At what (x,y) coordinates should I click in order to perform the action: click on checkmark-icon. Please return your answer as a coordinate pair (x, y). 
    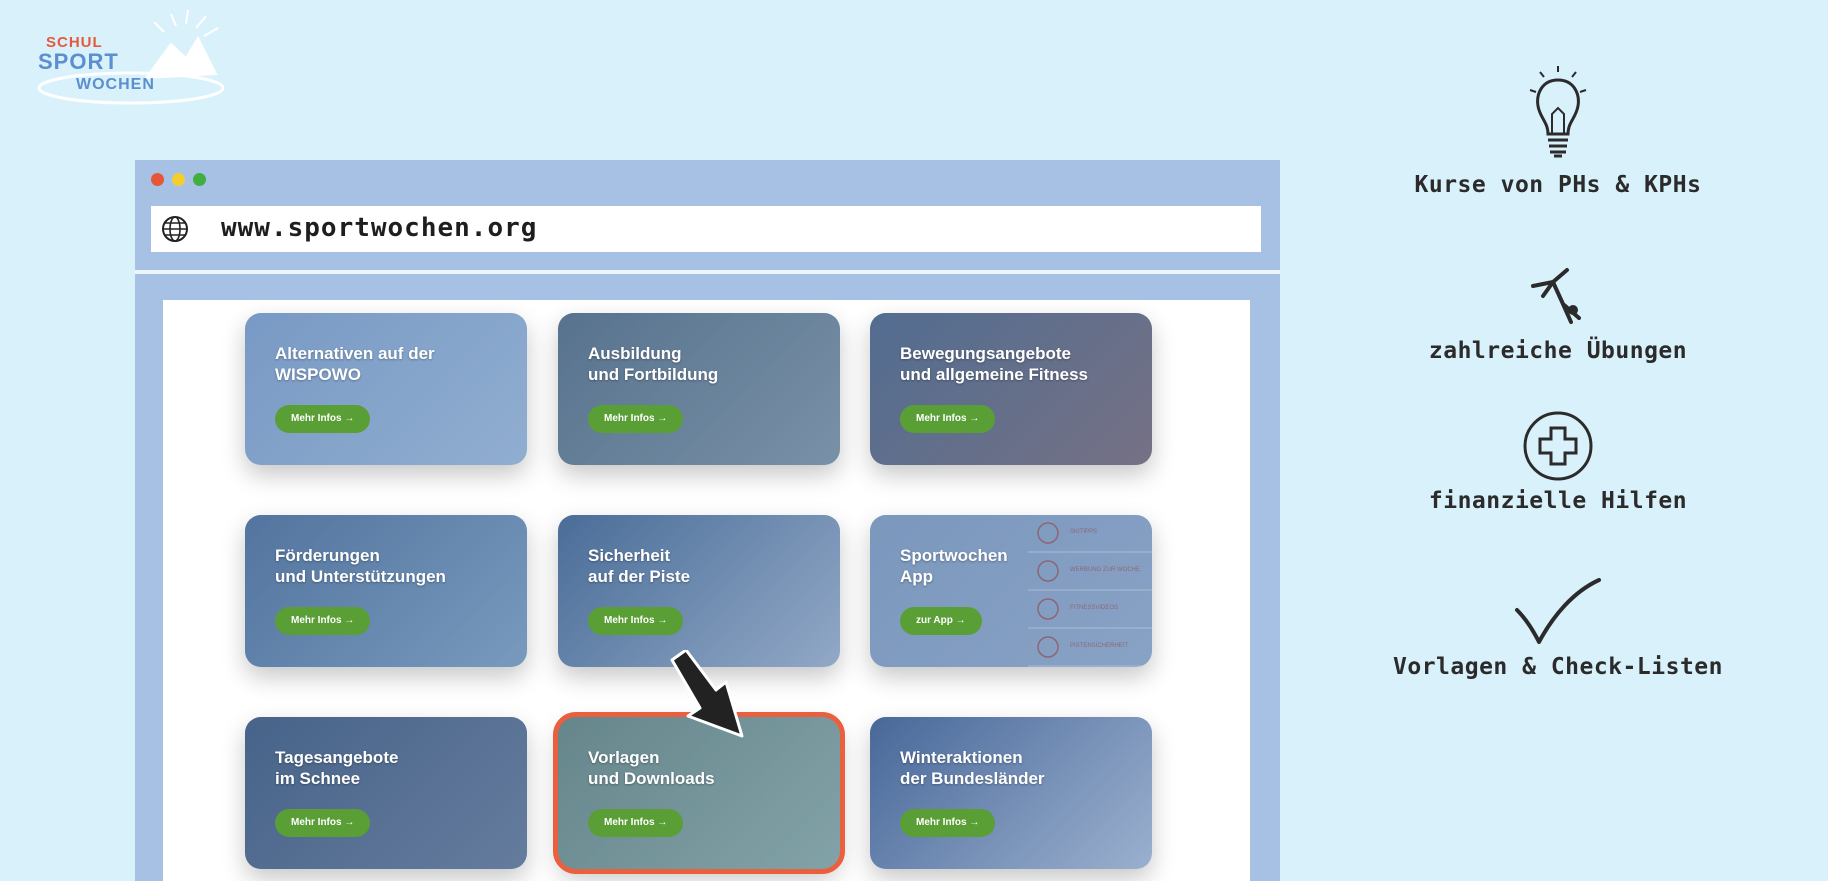
    Looking at the image, I should click on (1558, 611).